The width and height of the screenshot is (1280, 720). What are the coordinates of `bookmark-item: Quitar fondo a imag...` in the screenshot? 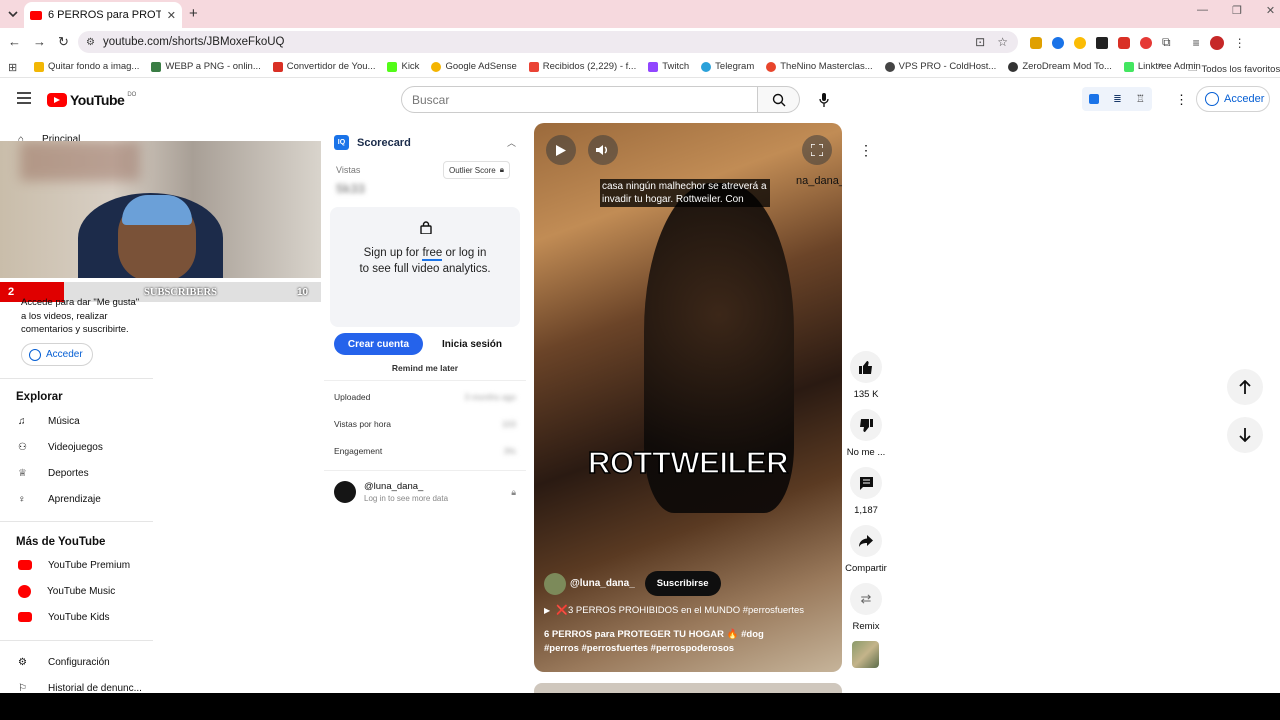 It's located at (86, 66).